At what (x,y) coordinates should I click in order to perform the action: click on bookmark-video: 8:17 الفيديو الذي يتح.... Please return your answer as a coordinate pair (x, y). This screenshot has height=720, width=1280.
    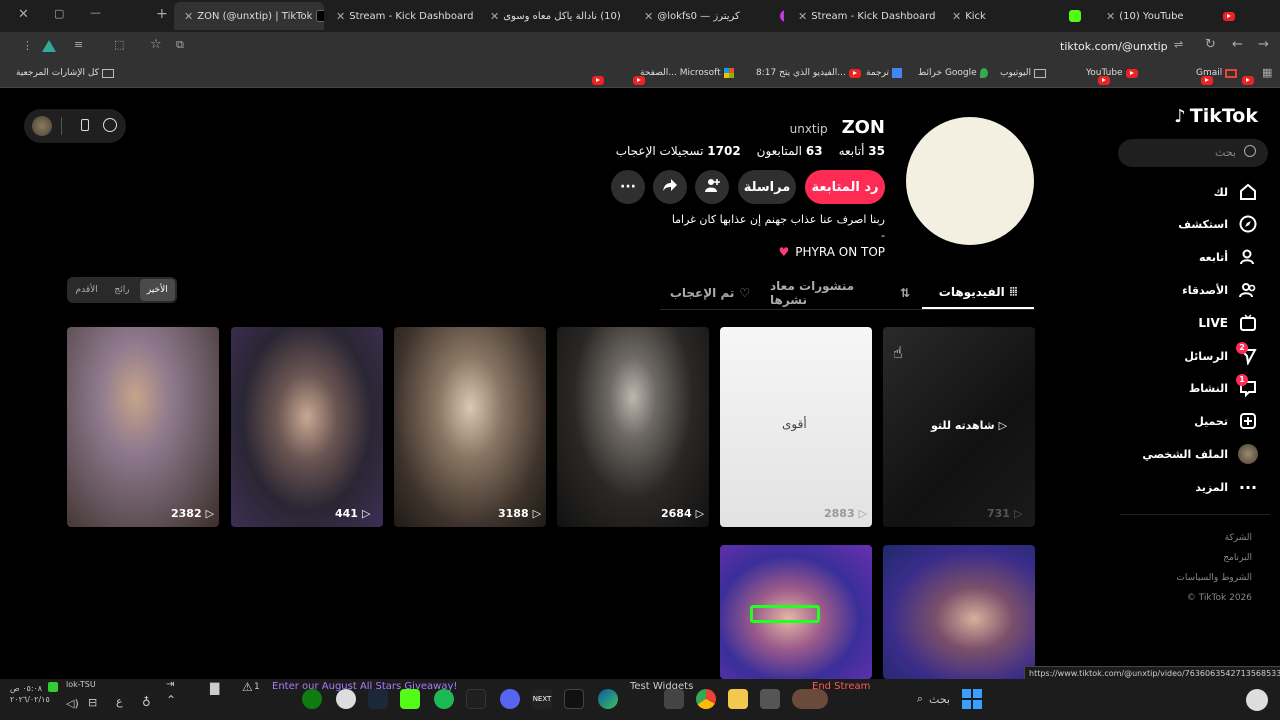
    Looking at the image, I should click on (808, 73).